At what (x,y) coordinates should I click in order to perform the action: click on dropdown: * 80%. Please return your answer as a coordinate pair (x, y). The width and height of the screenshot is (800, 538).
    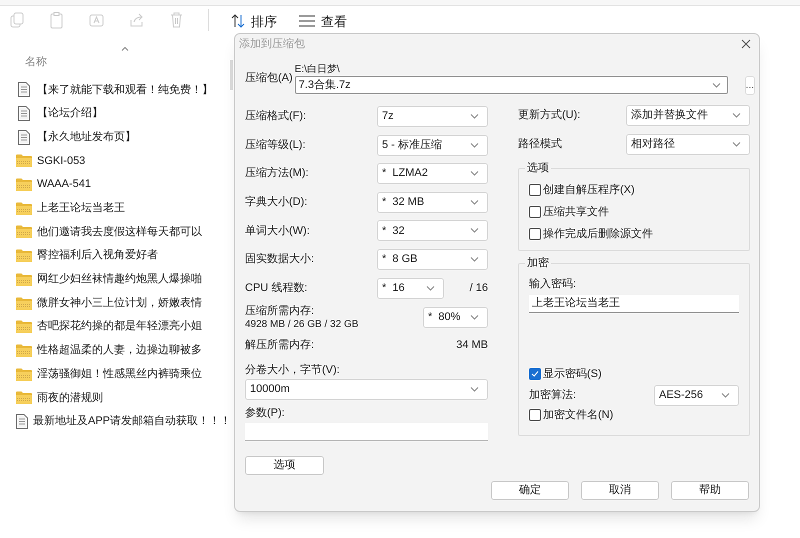
    Looking at the image, I should click on (455, 317).